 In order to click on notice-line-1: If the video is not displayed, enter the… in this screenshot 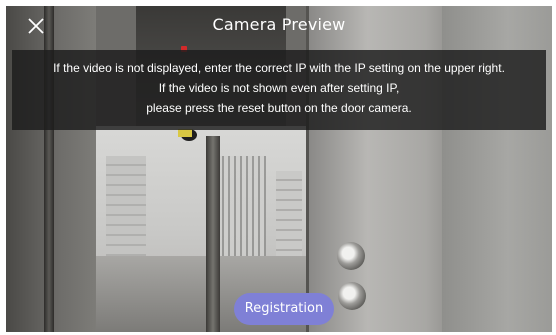, I will do `click(279, 68)`.